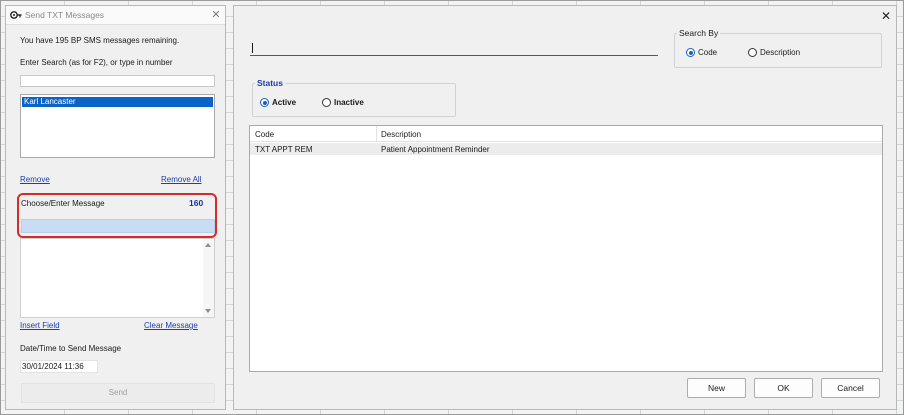 This screenshot has height=415, width=904. What do you see at coordinates (117, 102) in the screenshot?
I see `list-item: Karl Lancaster` at bounding box center [117, 102].